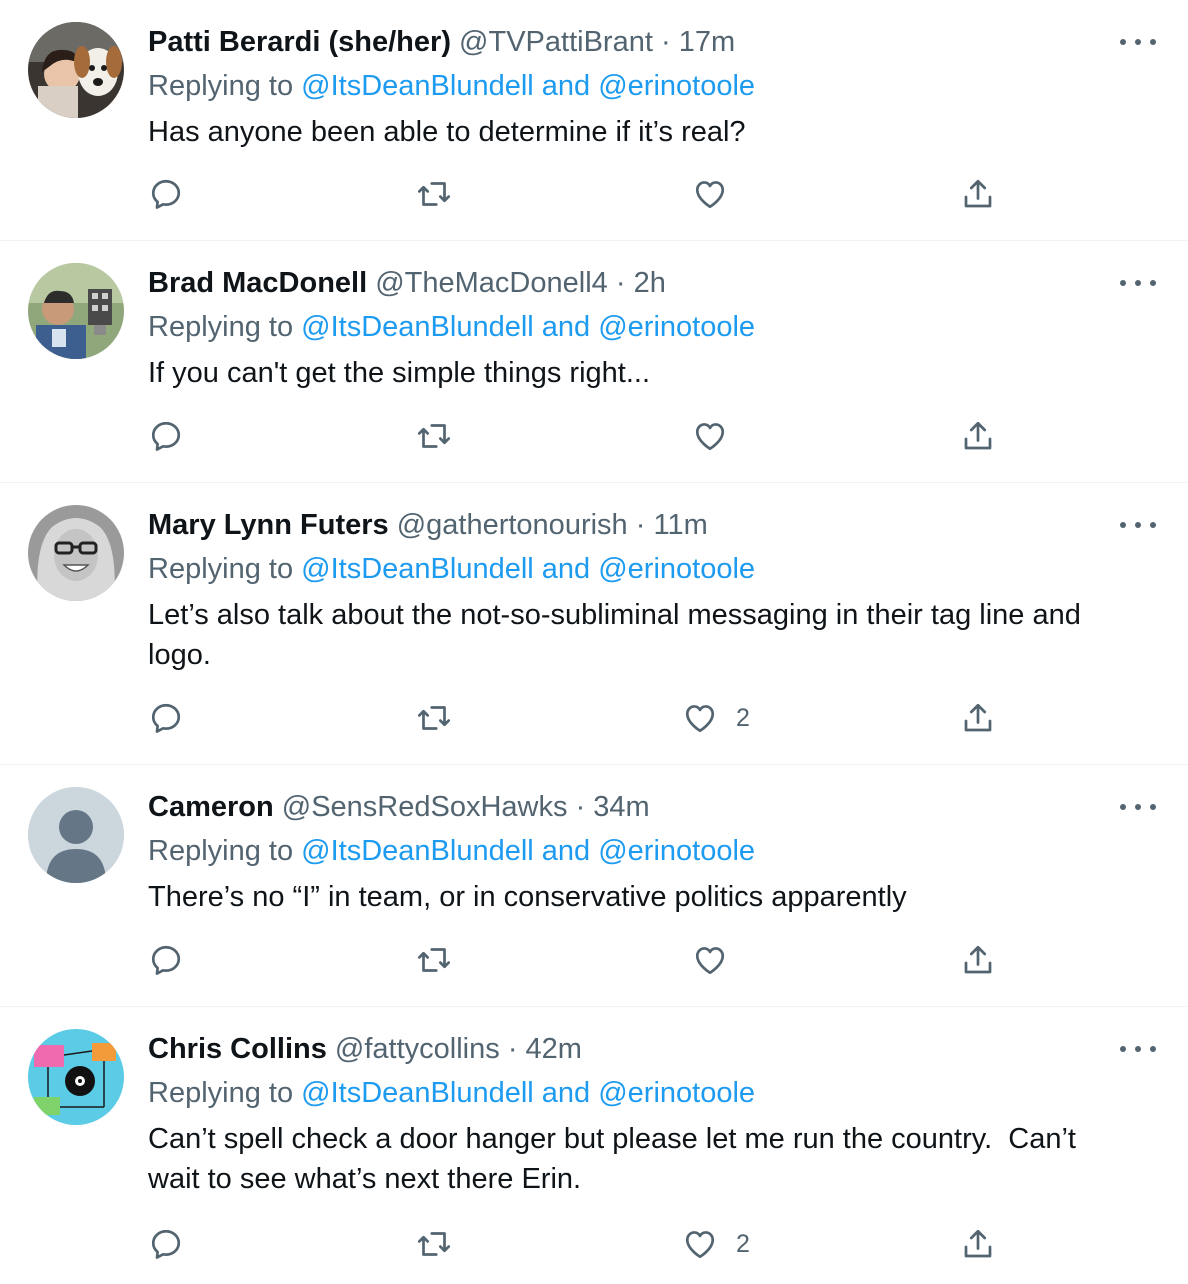 This screenshot has width=1188, height=1284. I want to click on author-name: Cameron, so click(211, 807).